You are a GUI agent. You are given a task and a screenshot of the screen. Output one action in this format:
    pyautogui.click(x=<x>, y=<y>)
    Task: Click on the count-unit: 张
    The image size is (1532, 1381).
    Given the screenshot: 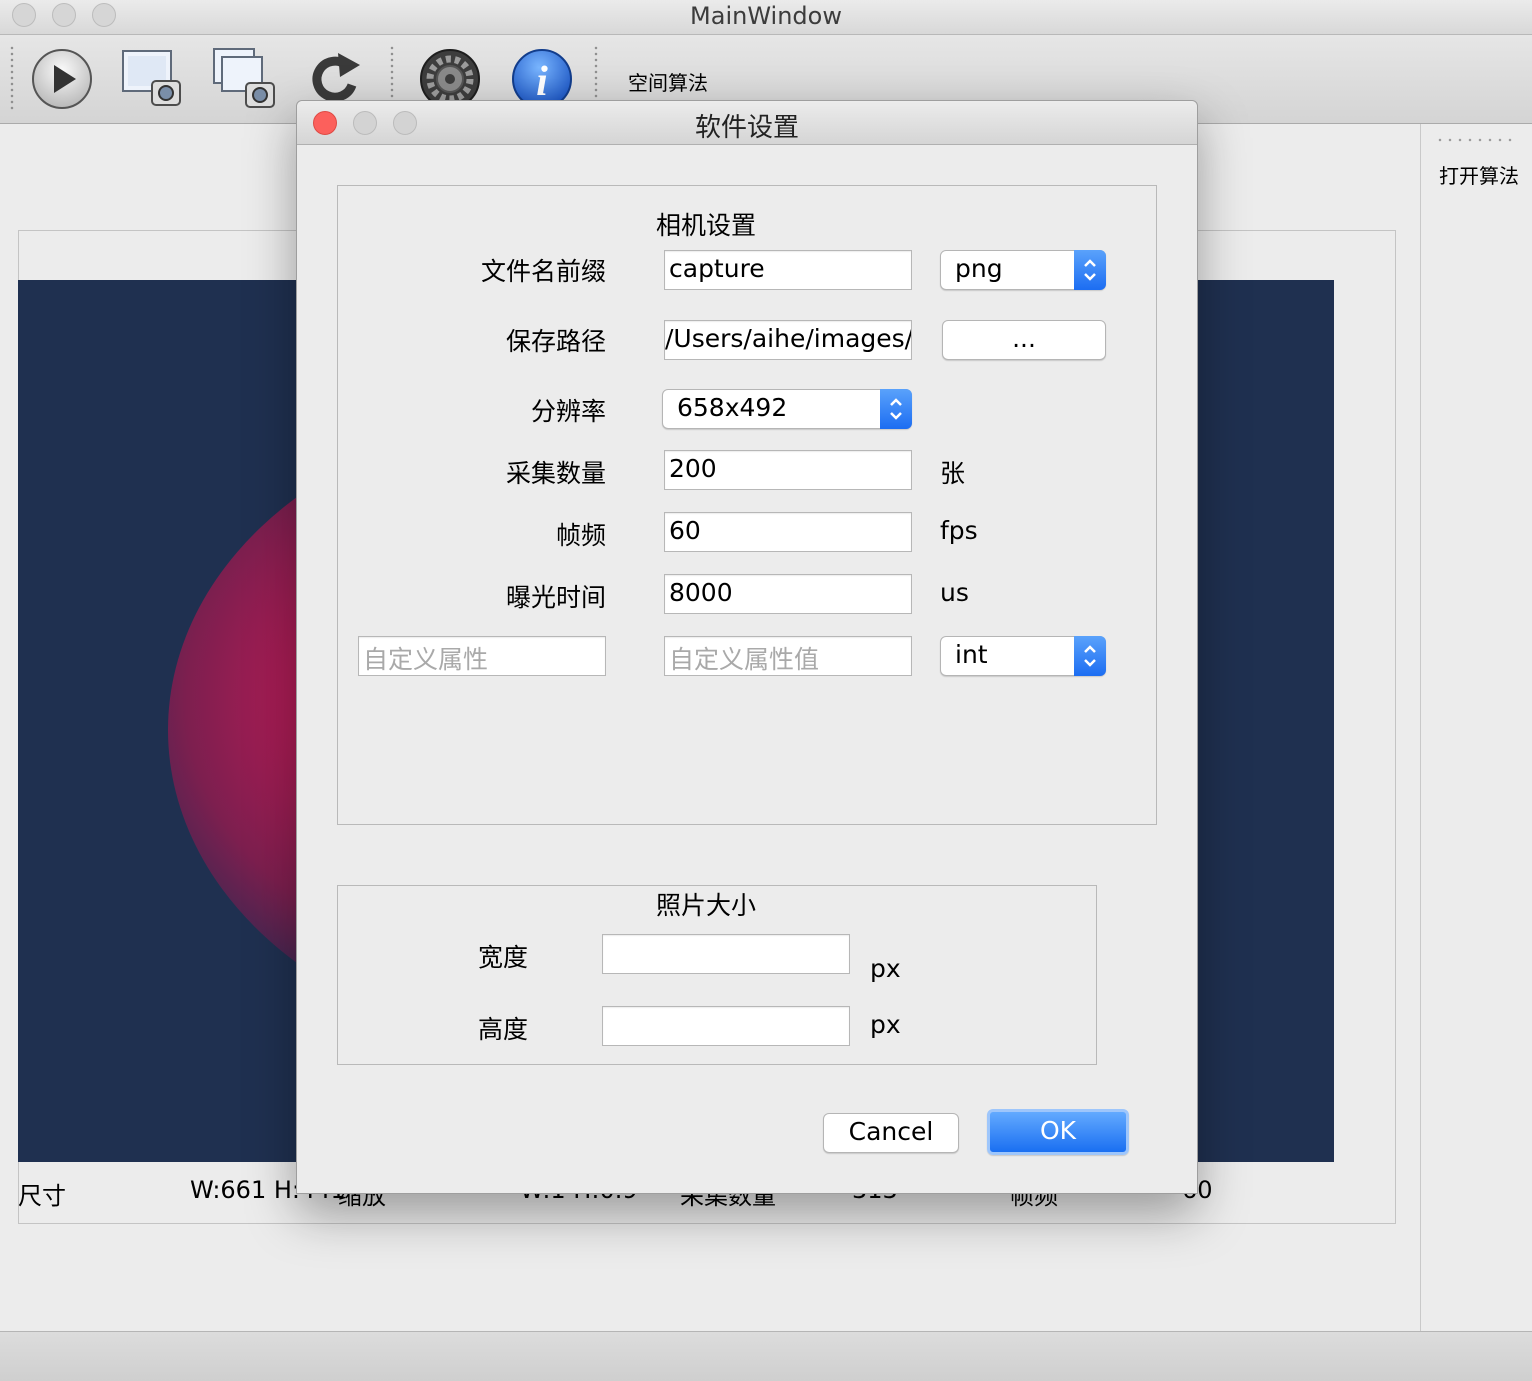 What is the action you would take?
    pyautogui.click(x=953, y=473)
    